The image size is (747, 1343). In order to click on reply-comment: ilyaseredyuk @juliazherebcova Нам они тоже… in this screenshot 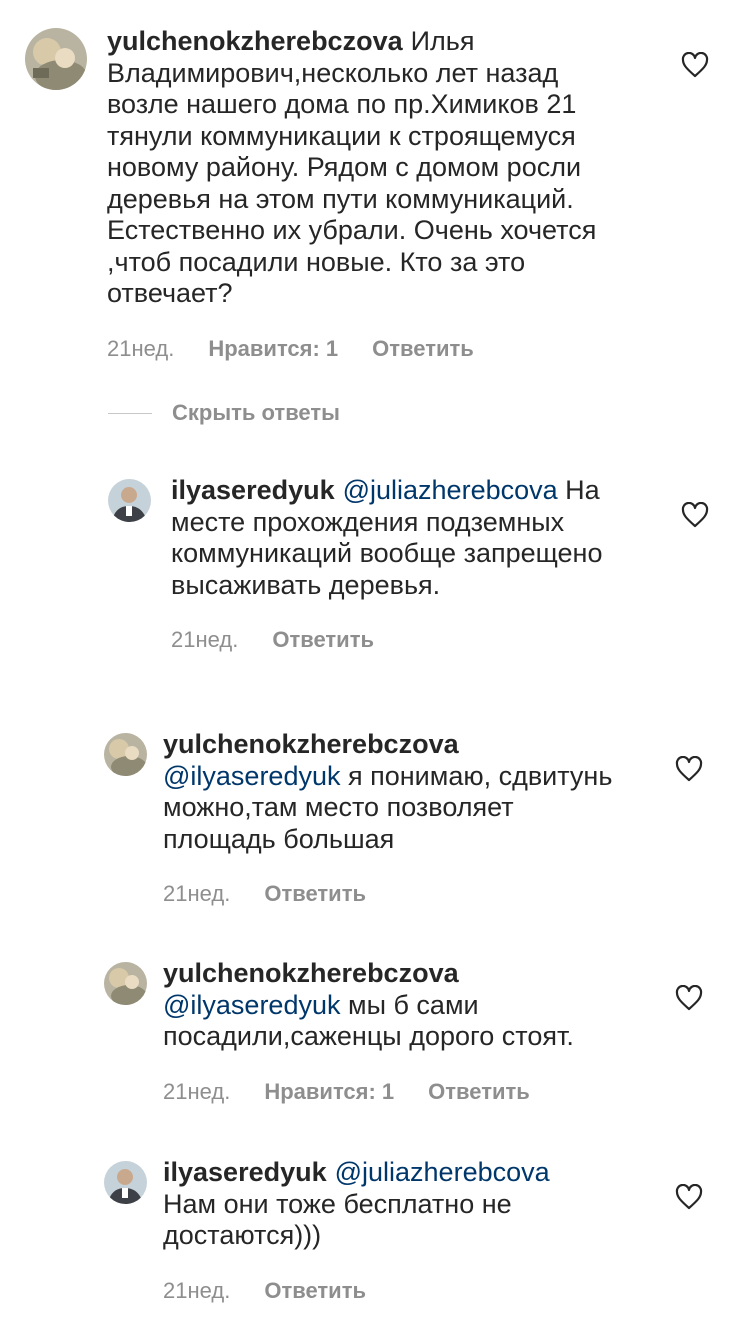, I will do `click(364, 1230)`.